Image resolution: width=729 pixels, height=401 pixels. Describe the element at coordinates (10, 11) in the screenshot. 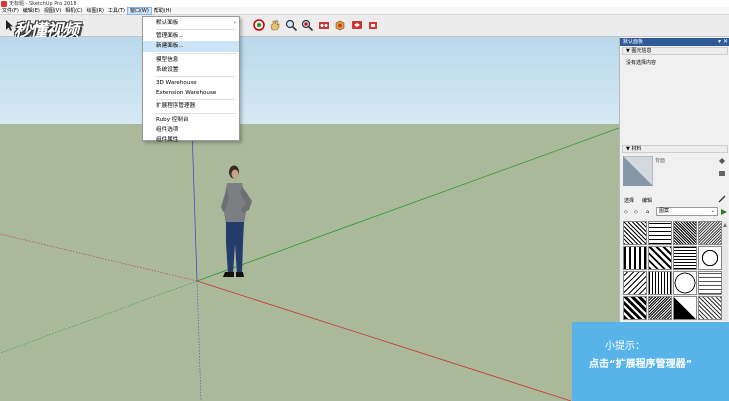

I see `menu-file: 文件(F)` at that location.